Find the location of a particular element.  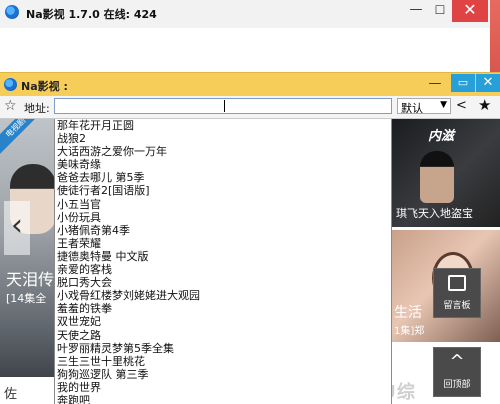

suggestion-item: 美味奇缘 is located at coordinates (223, 164).